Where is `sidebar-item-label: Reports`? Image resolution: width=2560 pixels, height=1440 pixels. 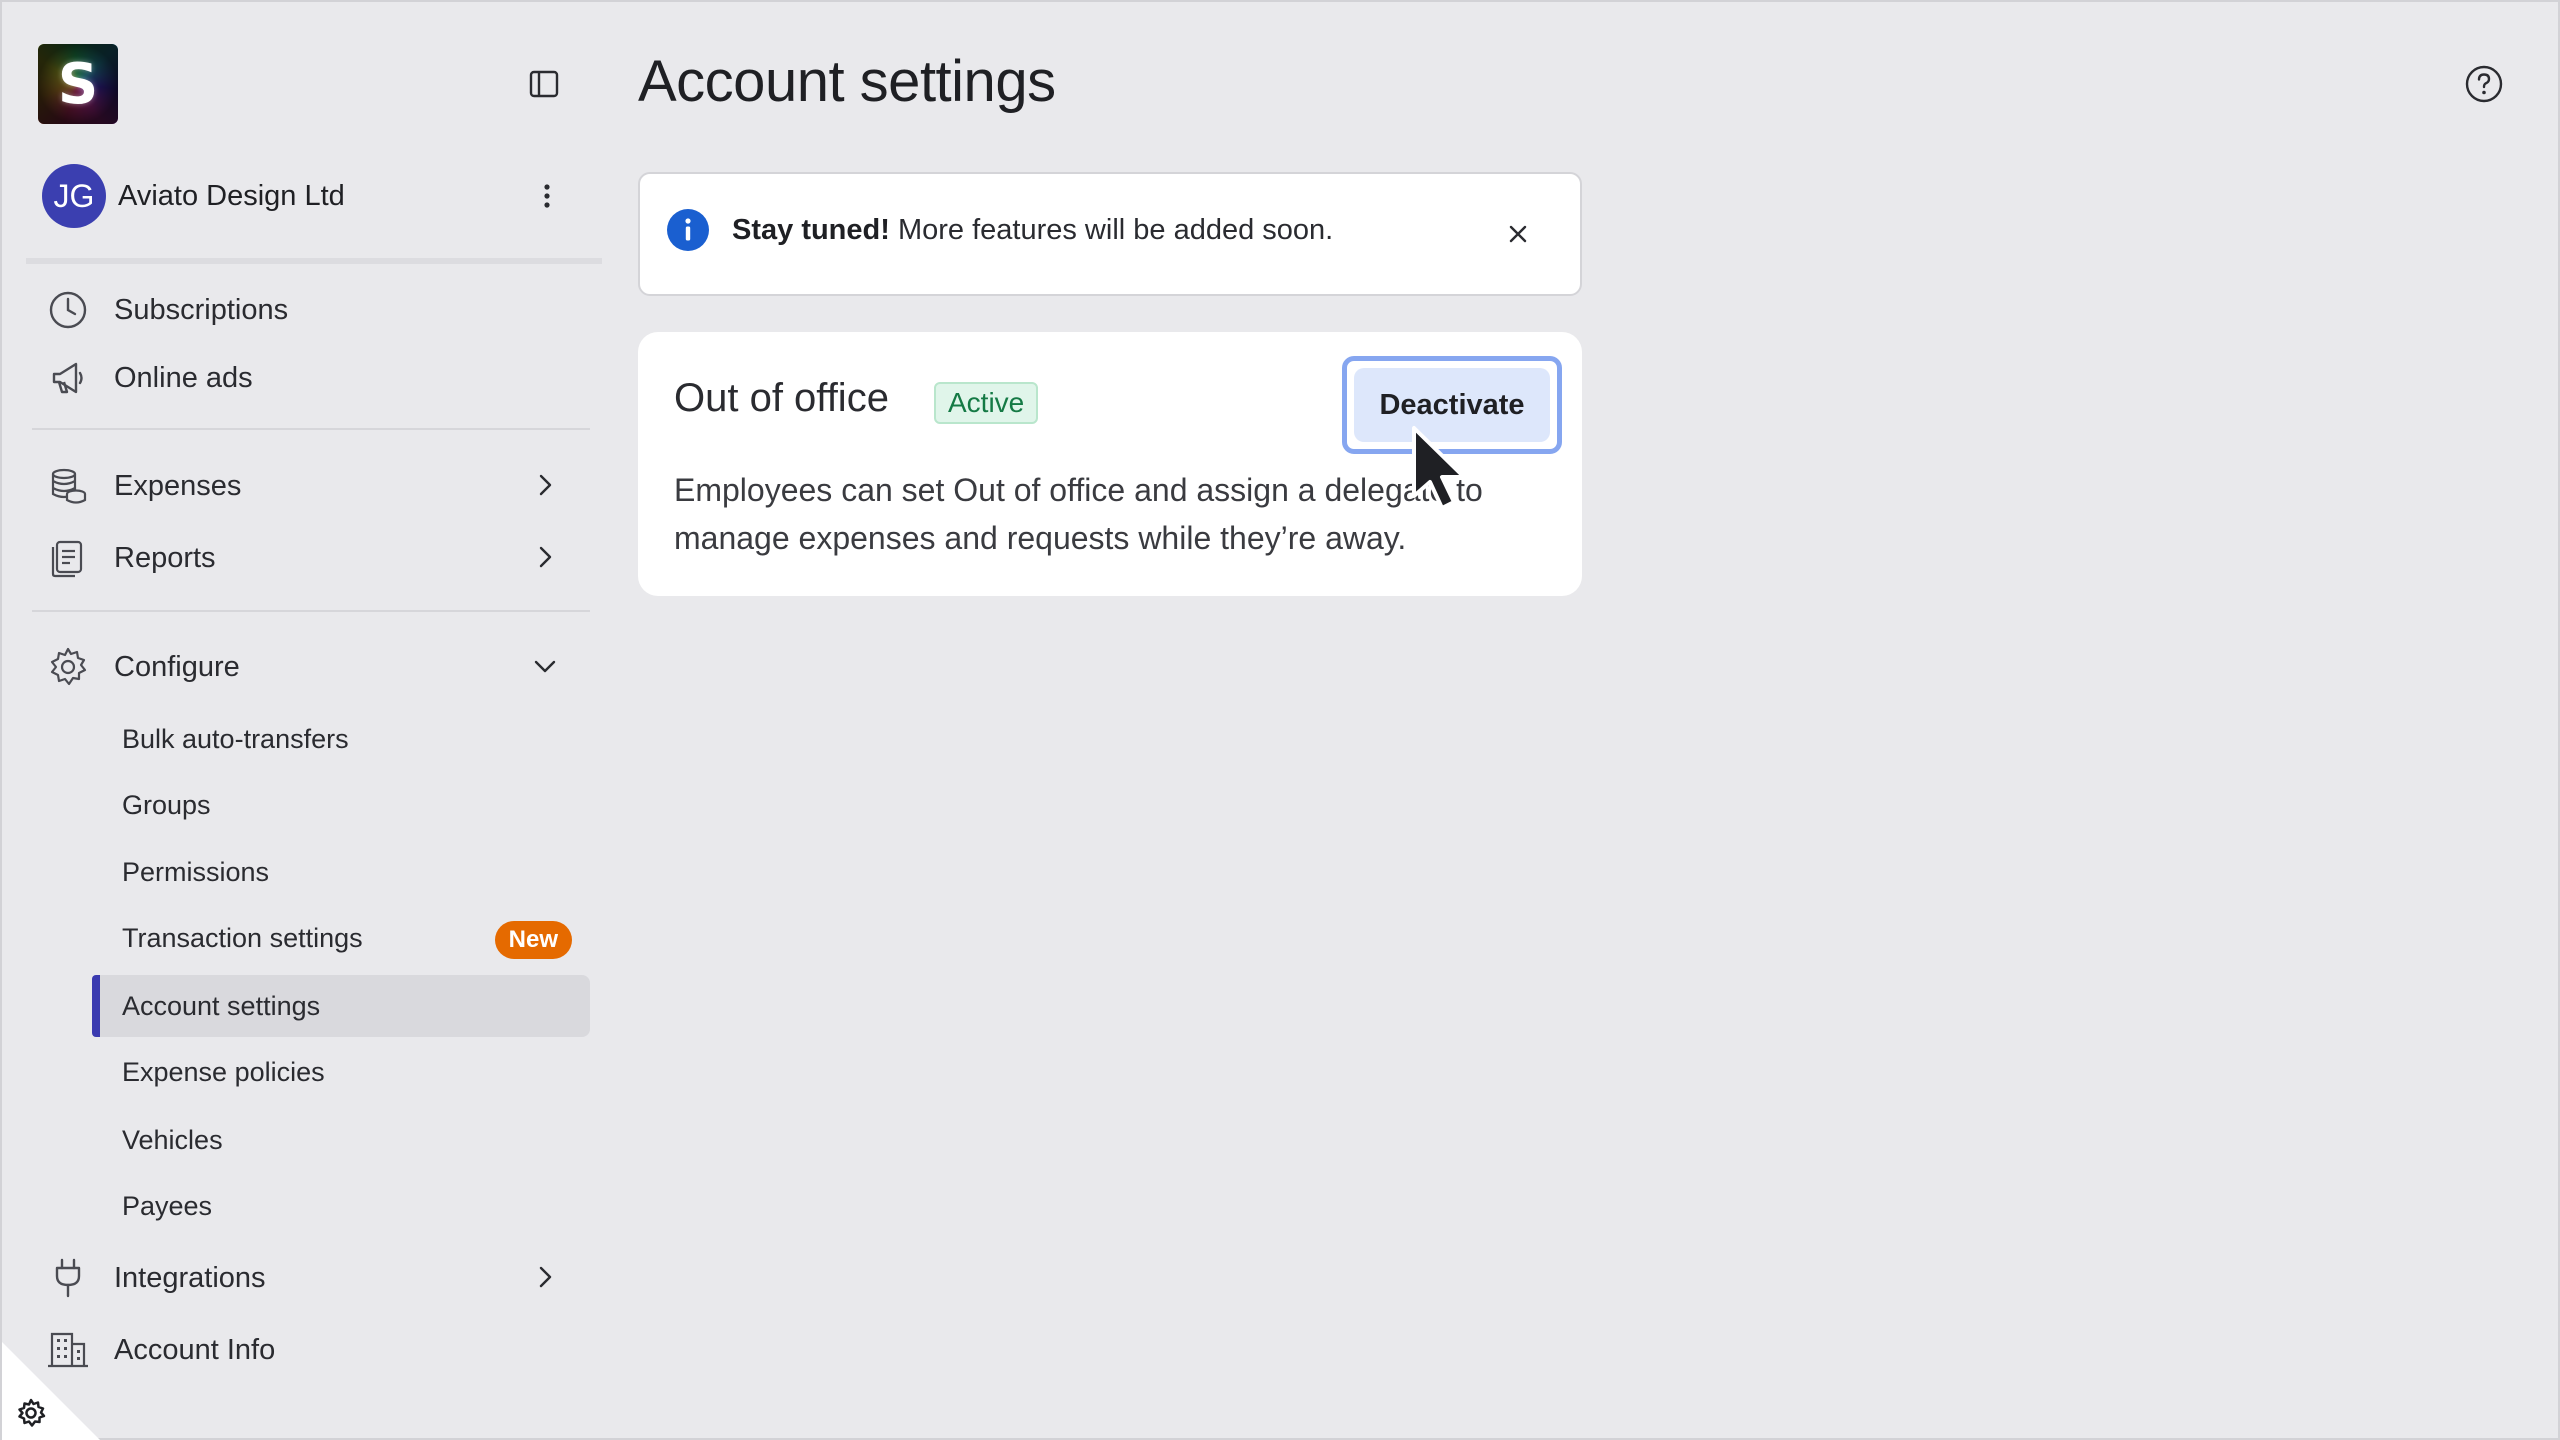
sidebar-item-label: Reports is located at coordinates (165, 557).